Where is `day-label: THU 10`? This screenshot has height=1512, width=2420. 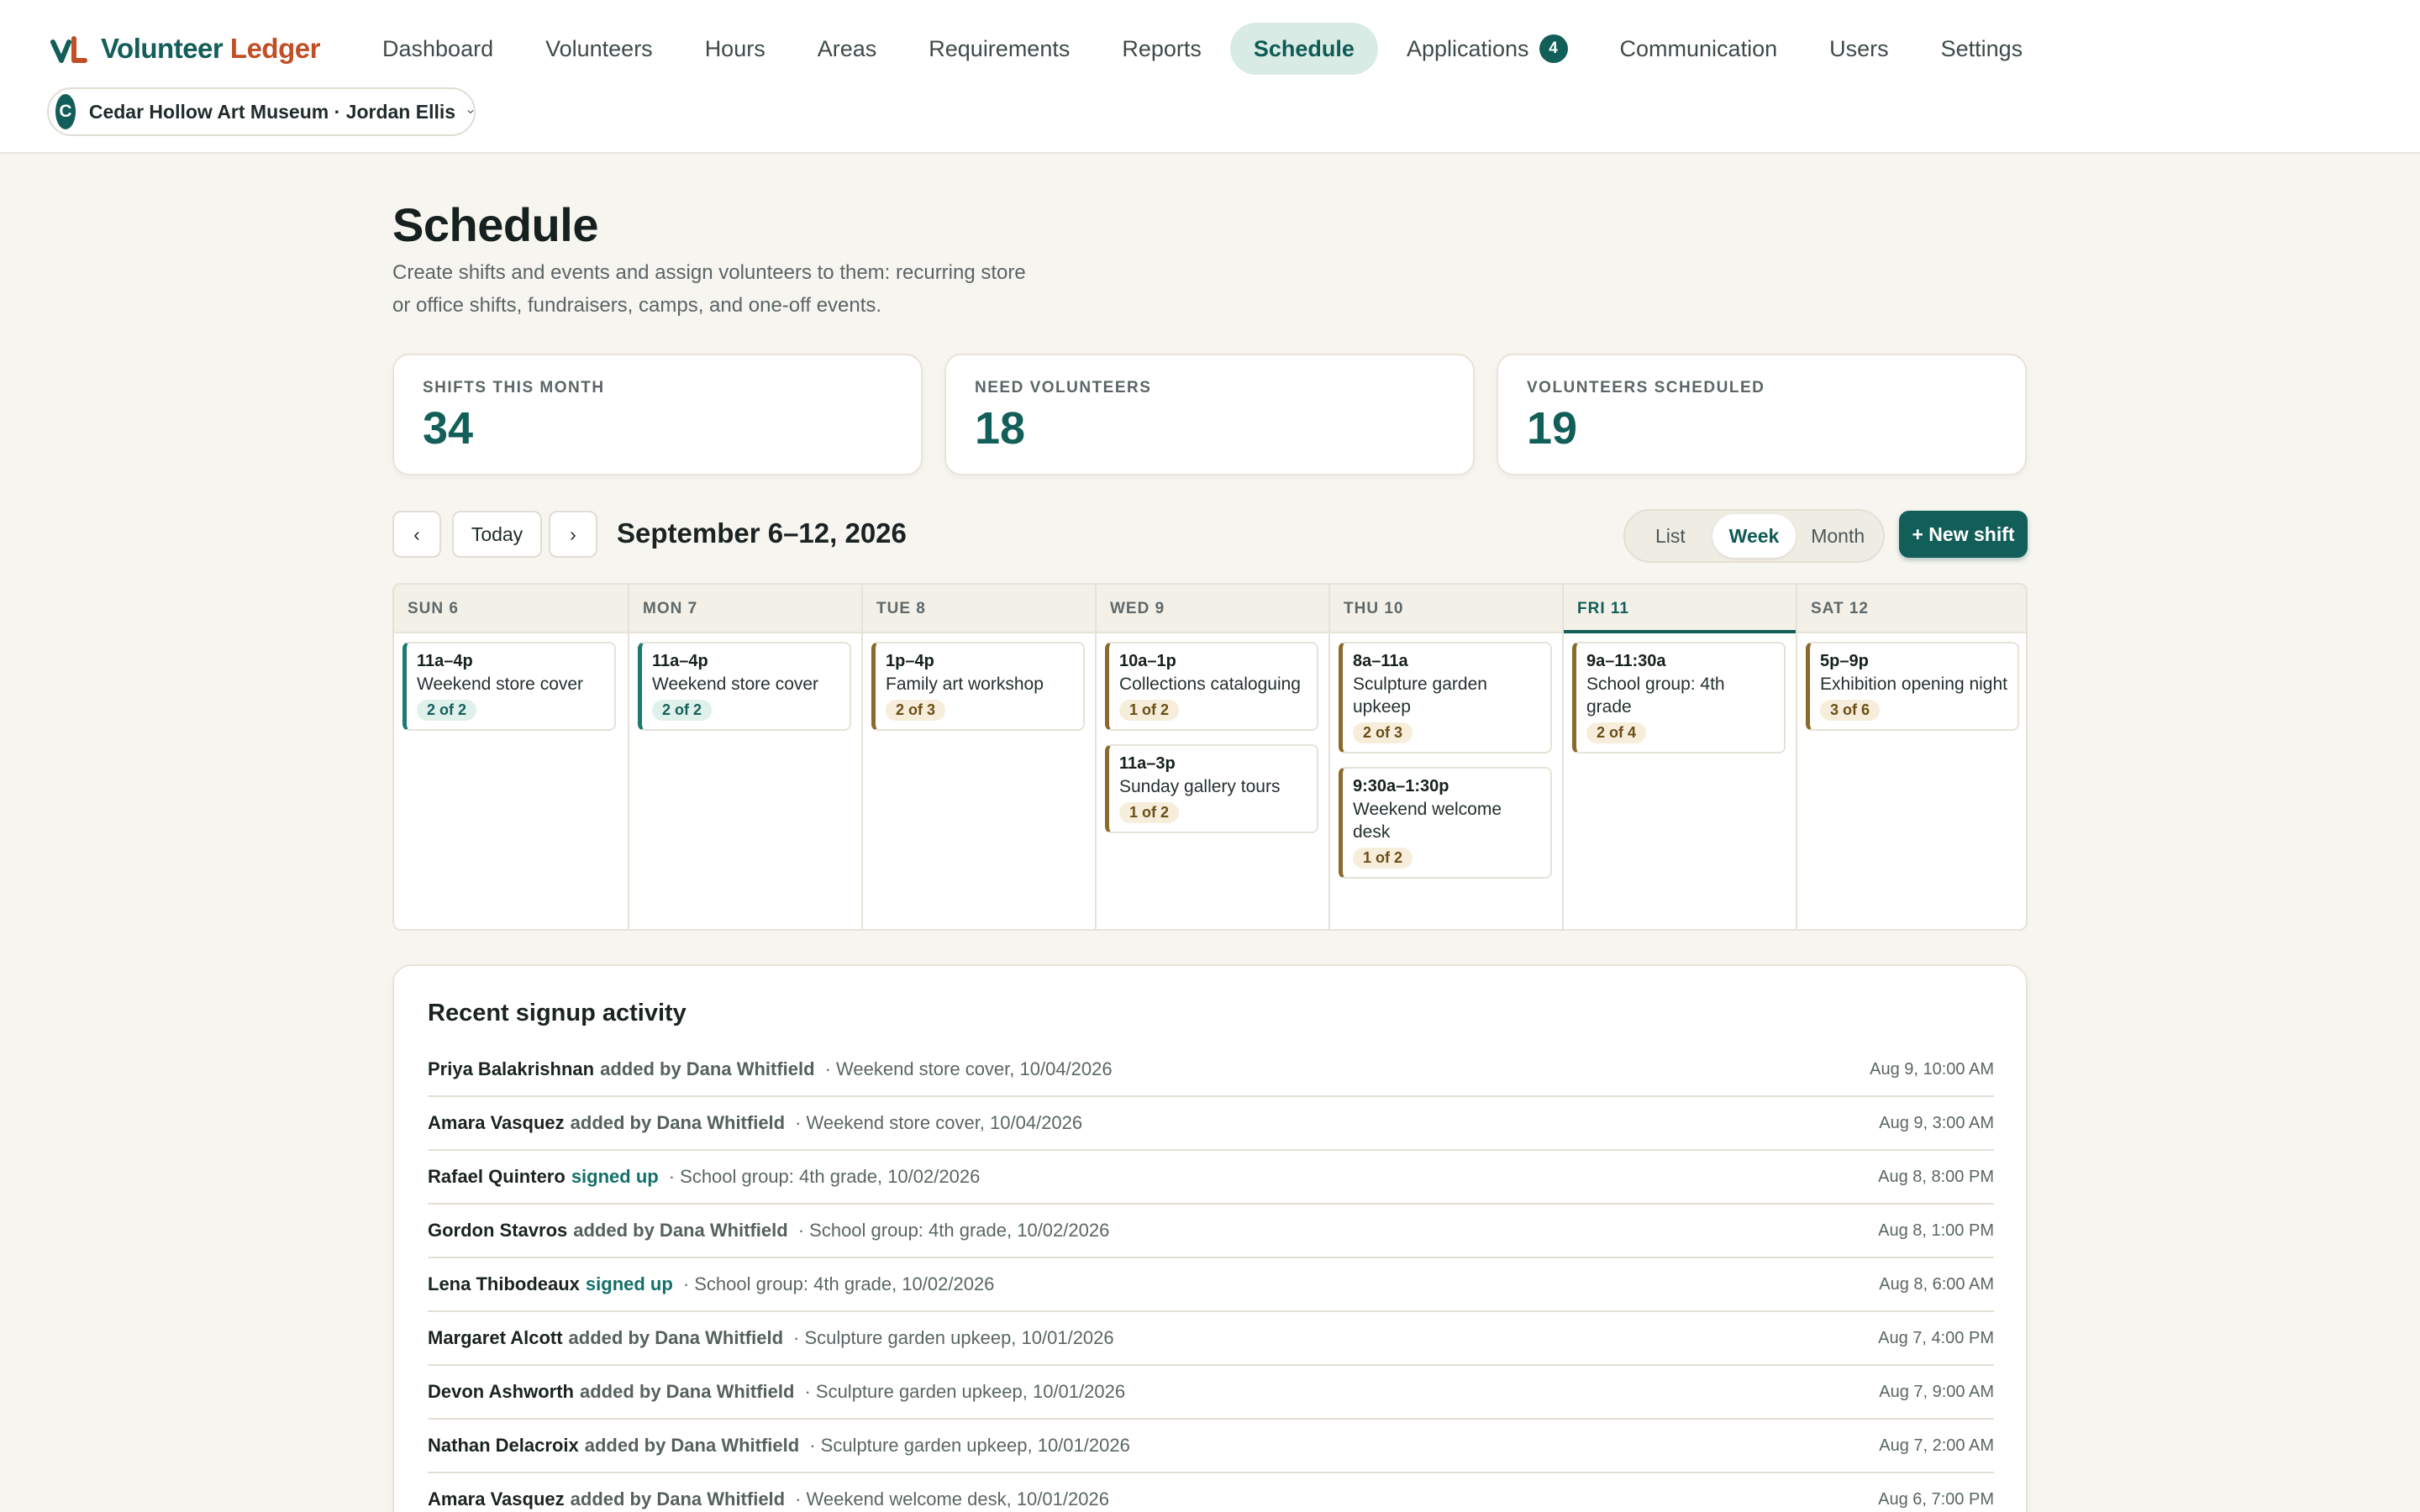
day-label: THU 10 is located at coordinates (1374, 608).